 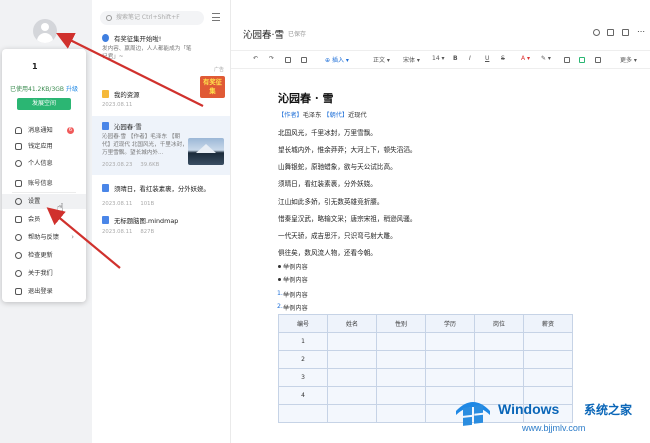 I want to click on arrow-to-avatar, so click(x=130, y=69).